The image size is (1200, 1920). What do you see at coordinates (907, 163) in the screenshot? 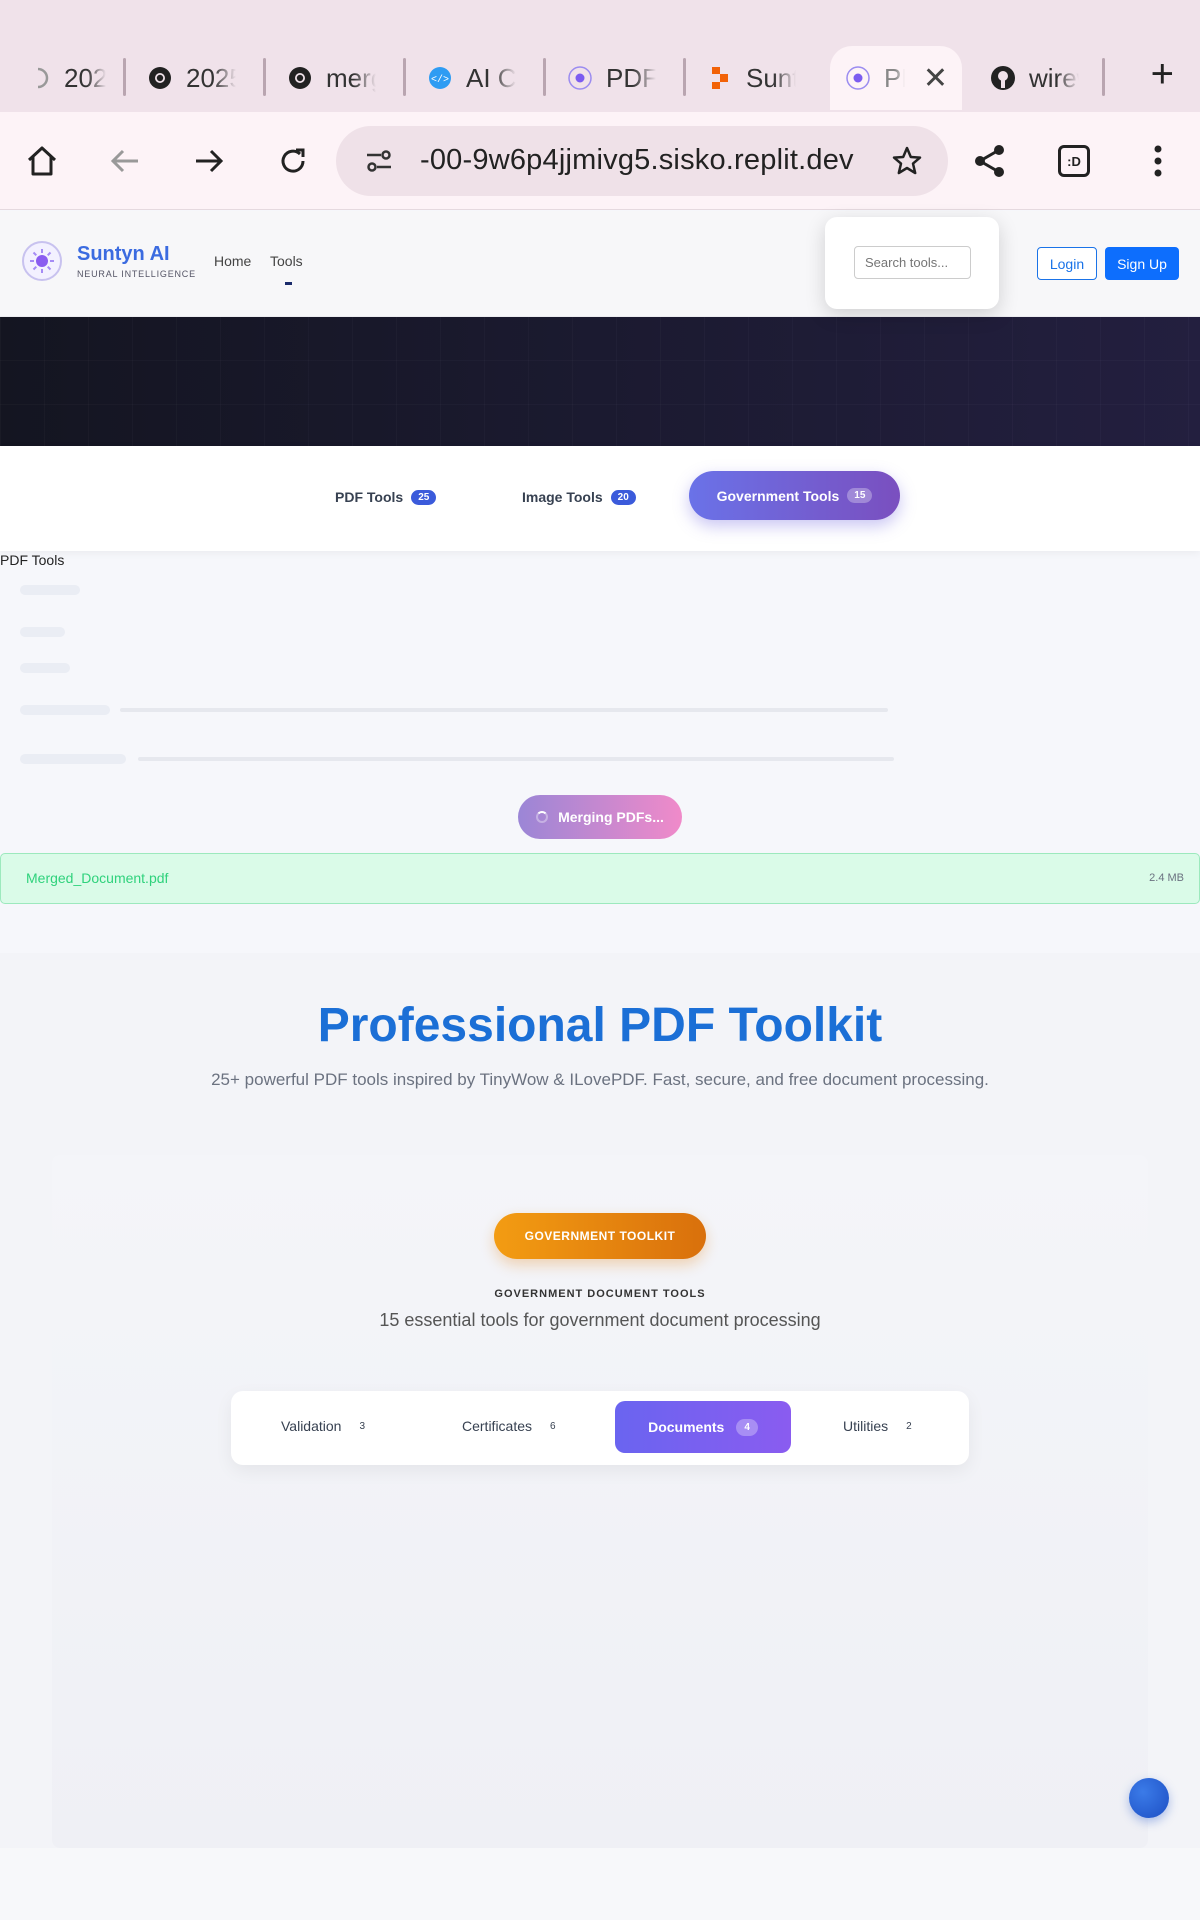
I see `bookmark-star-icon` at bounding box center [907, 163].